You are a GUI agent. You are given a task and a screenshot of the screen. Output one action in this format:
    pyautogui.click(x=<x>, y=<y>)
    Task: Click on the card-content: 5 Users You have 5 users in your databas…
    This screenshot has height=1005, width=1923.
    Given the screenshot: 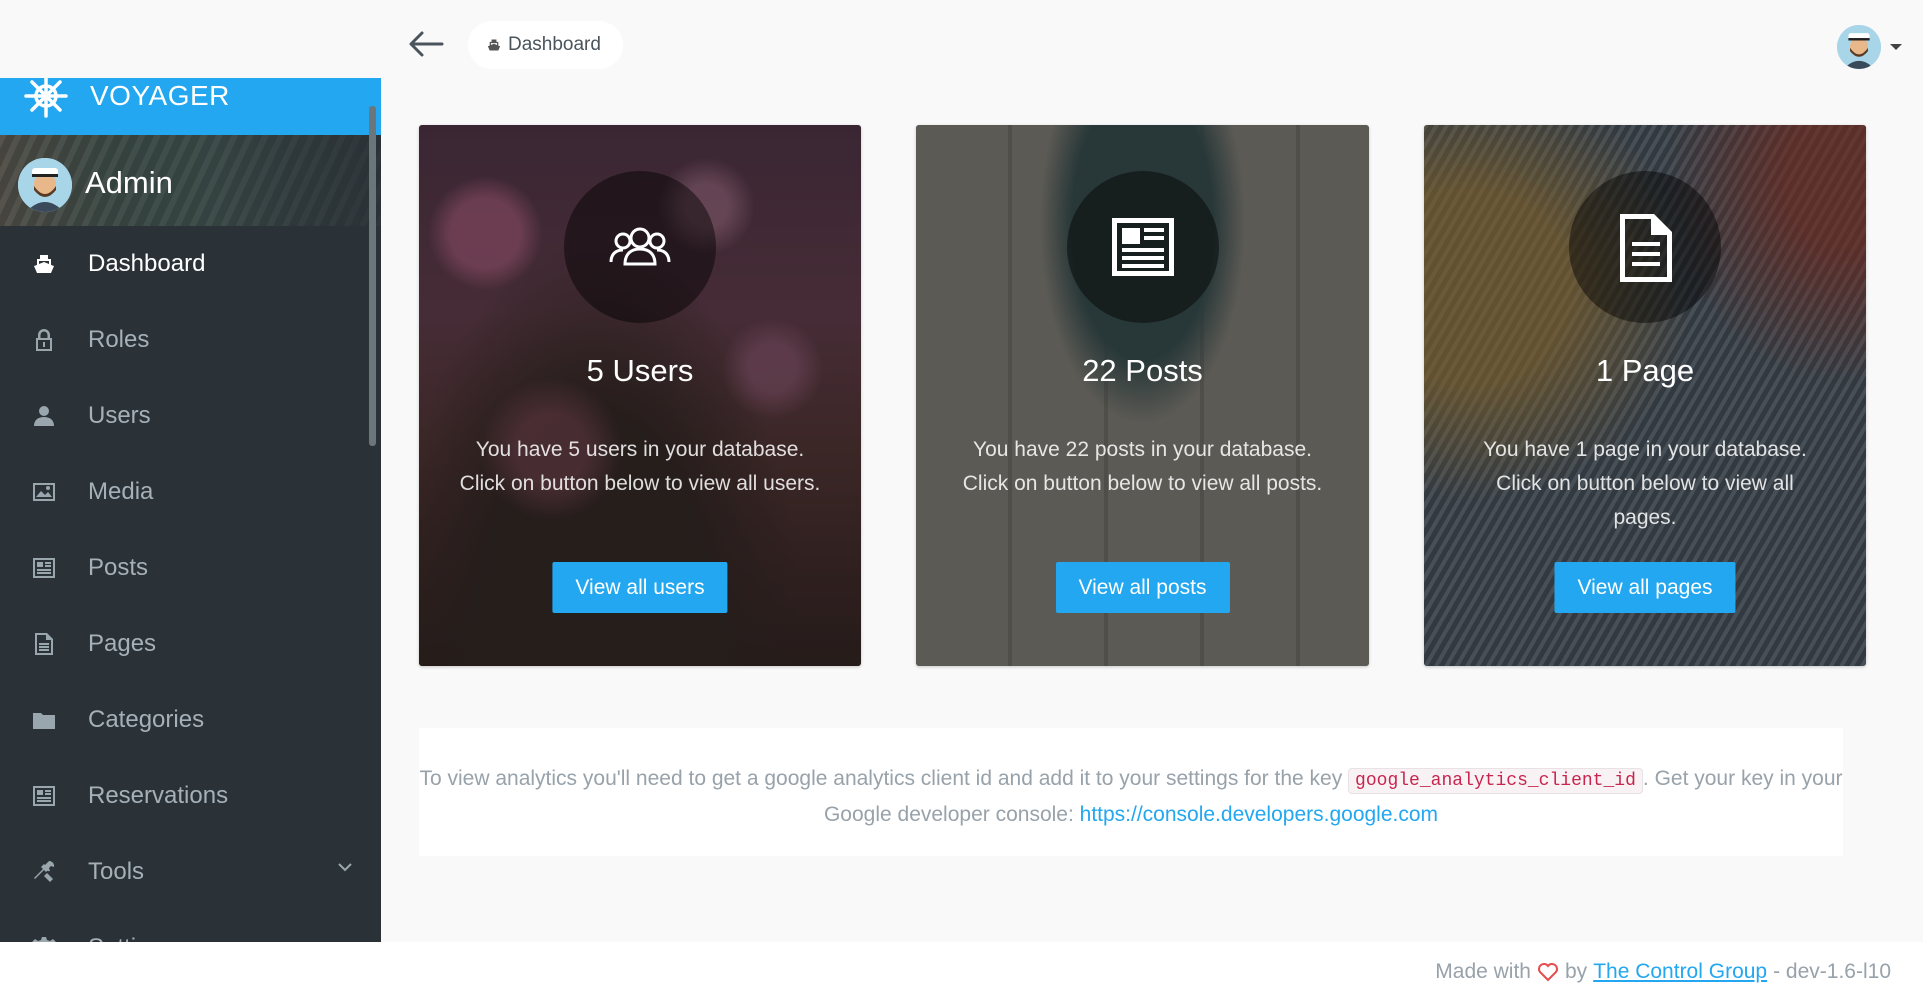 What is the action you would take?
    pyautogui.click(x=640, y=395)
    